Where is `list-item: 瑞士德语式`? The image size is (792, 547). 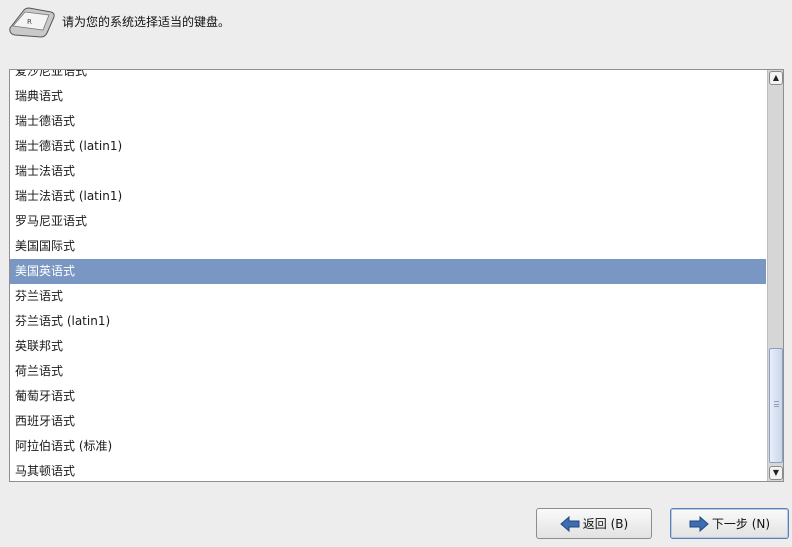 list-item: 瑞士德语式 is located at coordinates (388, 121).